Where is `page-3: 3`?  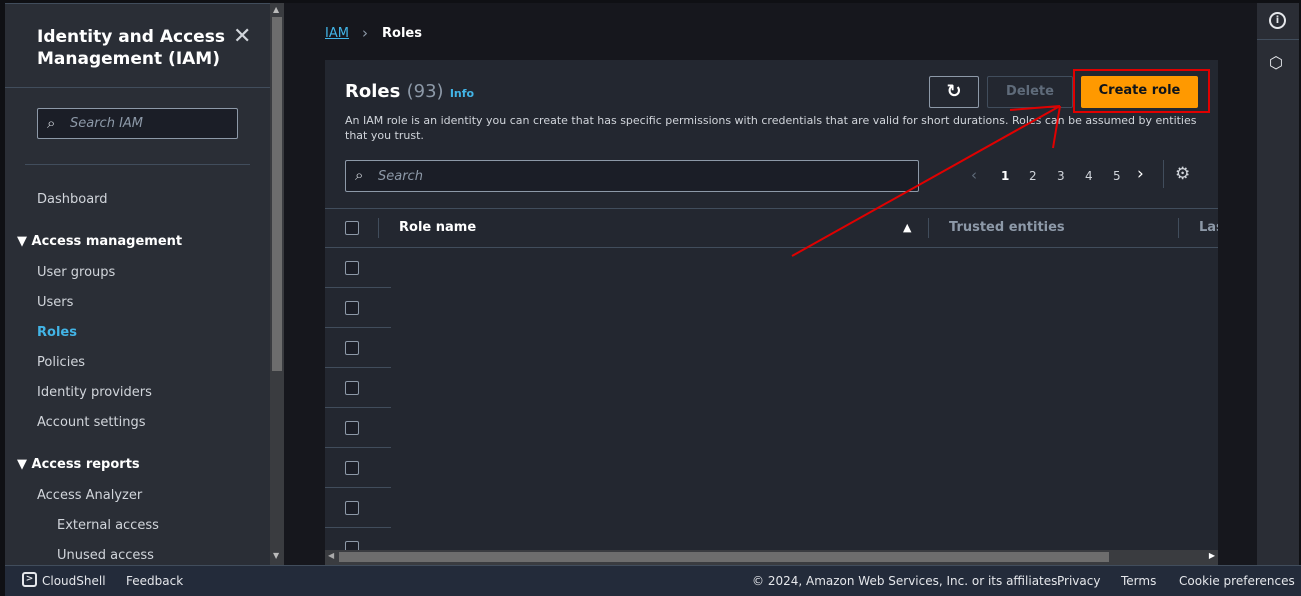
page-3: 3 is located at coordinates (1061, 176).